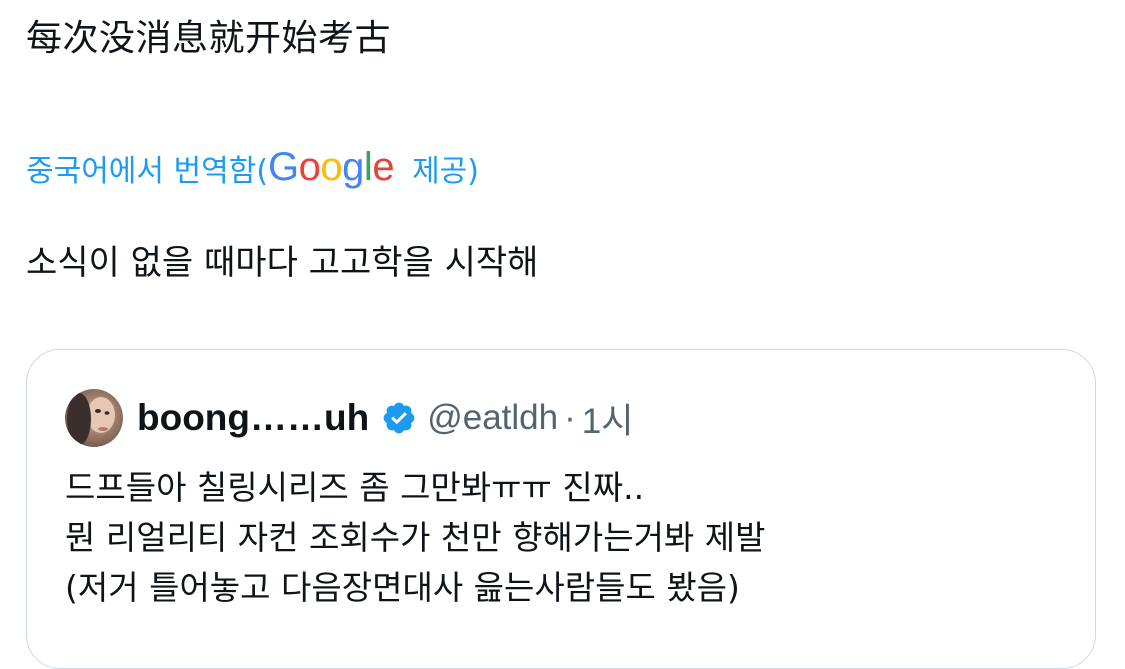 This screenshot has width=1125, height=669. What do you see at coordinates (402, 587) in the screenshot?
I see `quoted-tweet-line: (저거 틀어놓고 다음장면대사 읊는사람들도 봤음)` at bounding box center [402, 587].